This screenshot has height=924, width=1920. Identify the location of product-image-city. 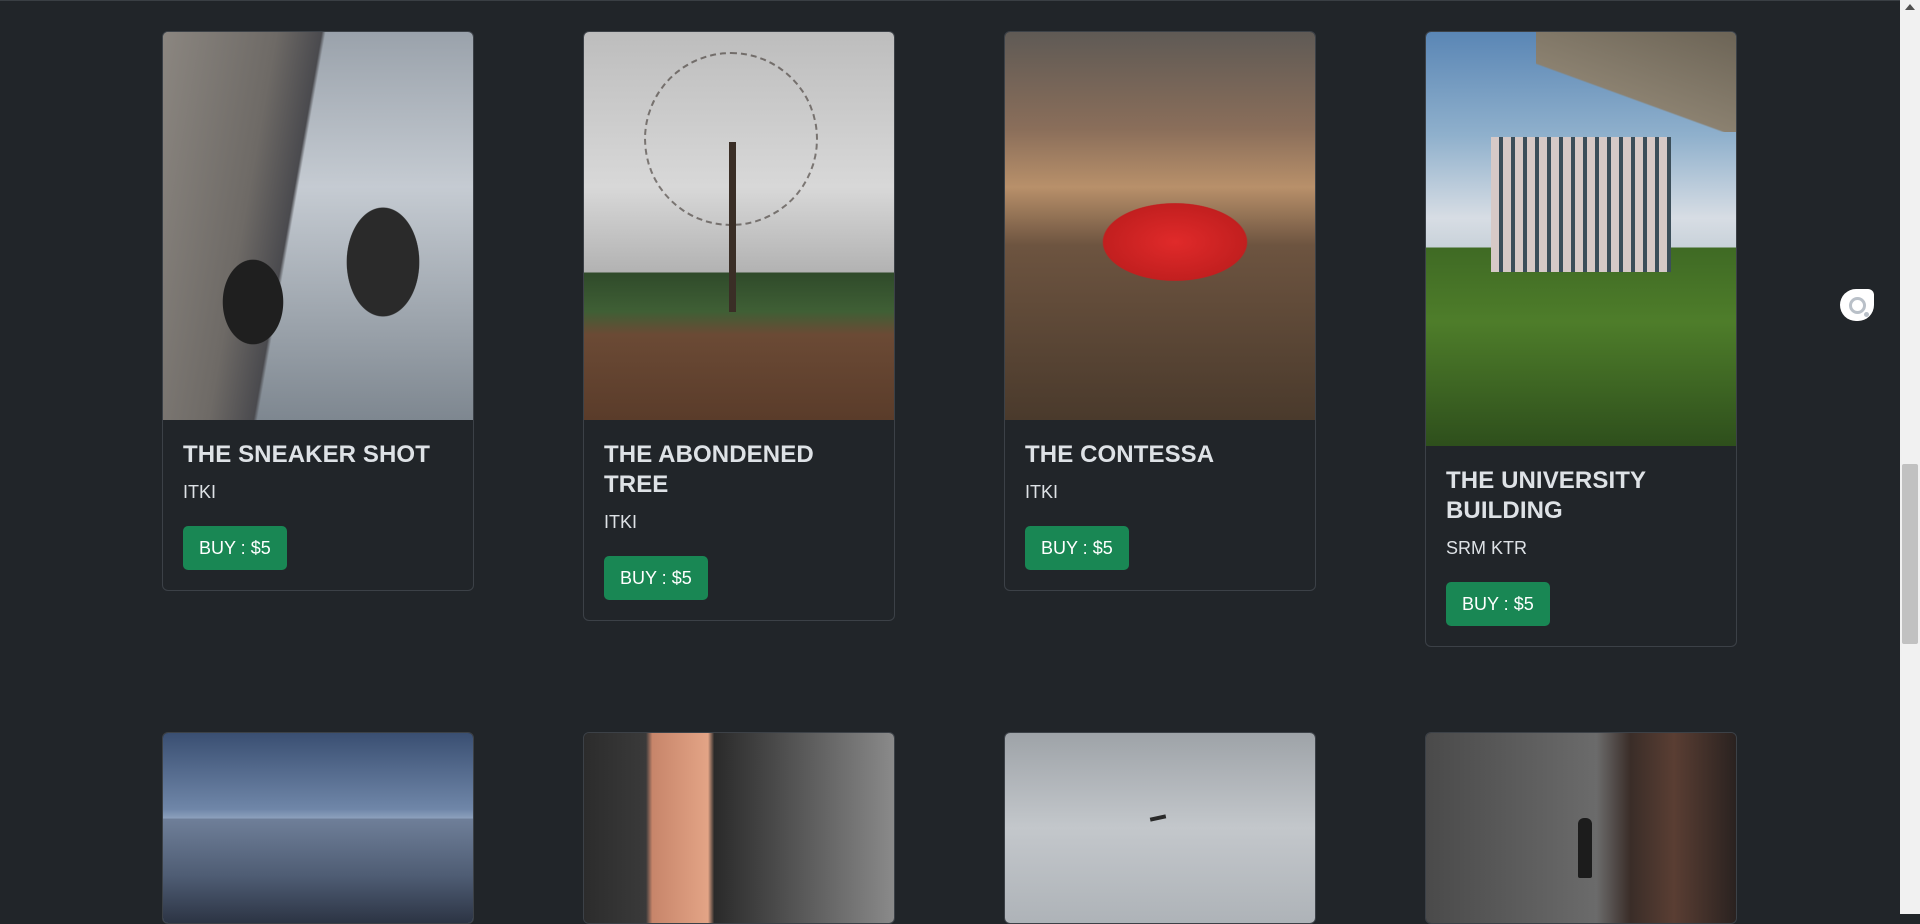
(318, 828).